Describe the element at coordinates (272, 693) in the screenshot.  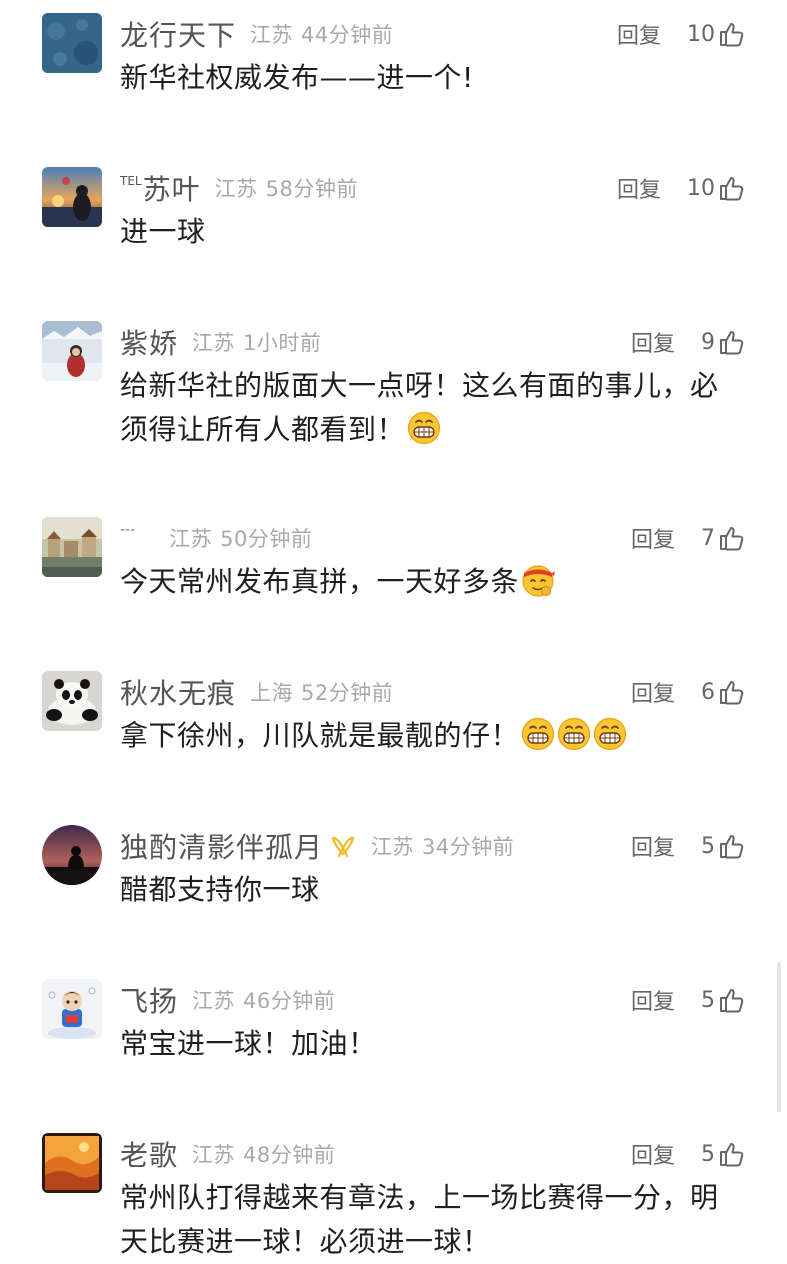
I see `location: 上海` at that location.